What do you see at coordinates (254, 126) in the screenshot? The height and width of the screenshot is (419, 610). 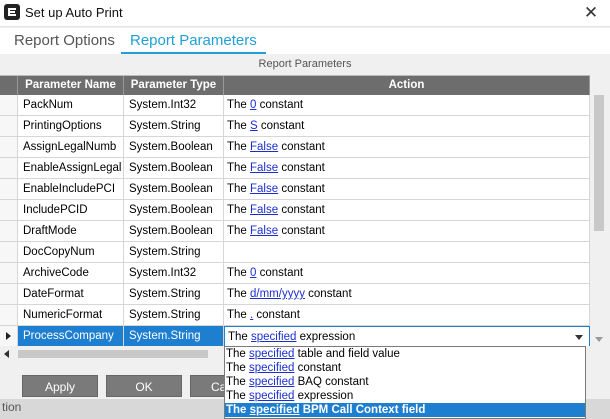 I see `action-value-link: S` at bounding box center [254, 126].